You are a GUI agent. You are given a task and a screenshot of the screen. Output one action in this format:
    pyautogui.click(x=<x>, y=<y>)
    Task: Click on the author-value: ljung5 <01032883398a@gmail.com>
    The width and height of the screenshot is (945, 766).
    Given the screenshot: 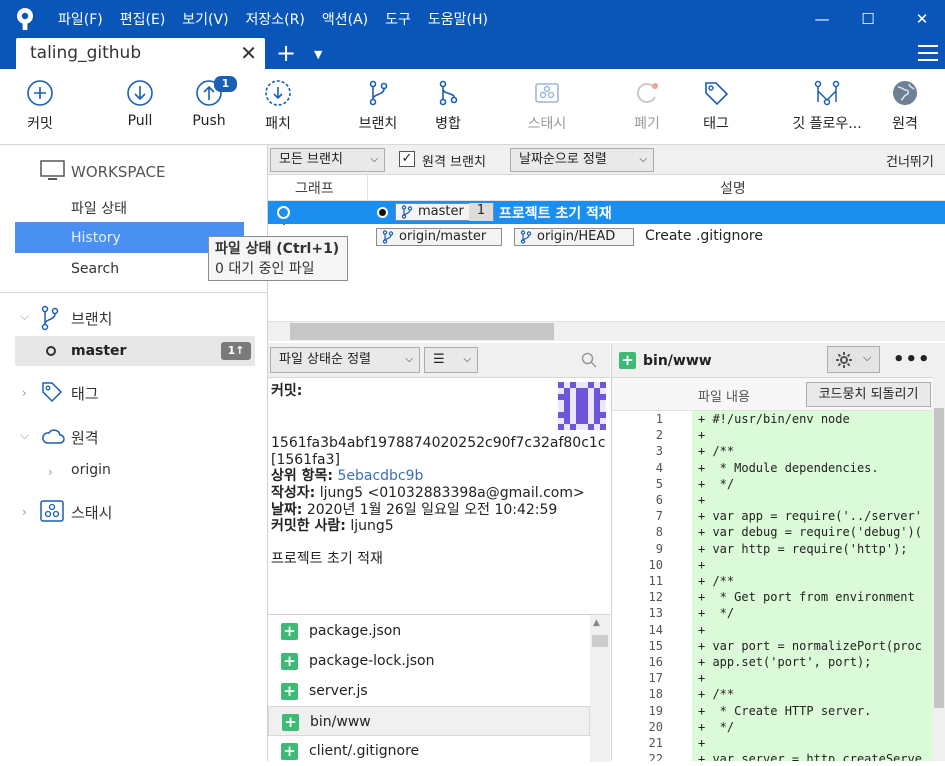 What is the action you would take?
    pyautogui.click(x=452, y=493)
    